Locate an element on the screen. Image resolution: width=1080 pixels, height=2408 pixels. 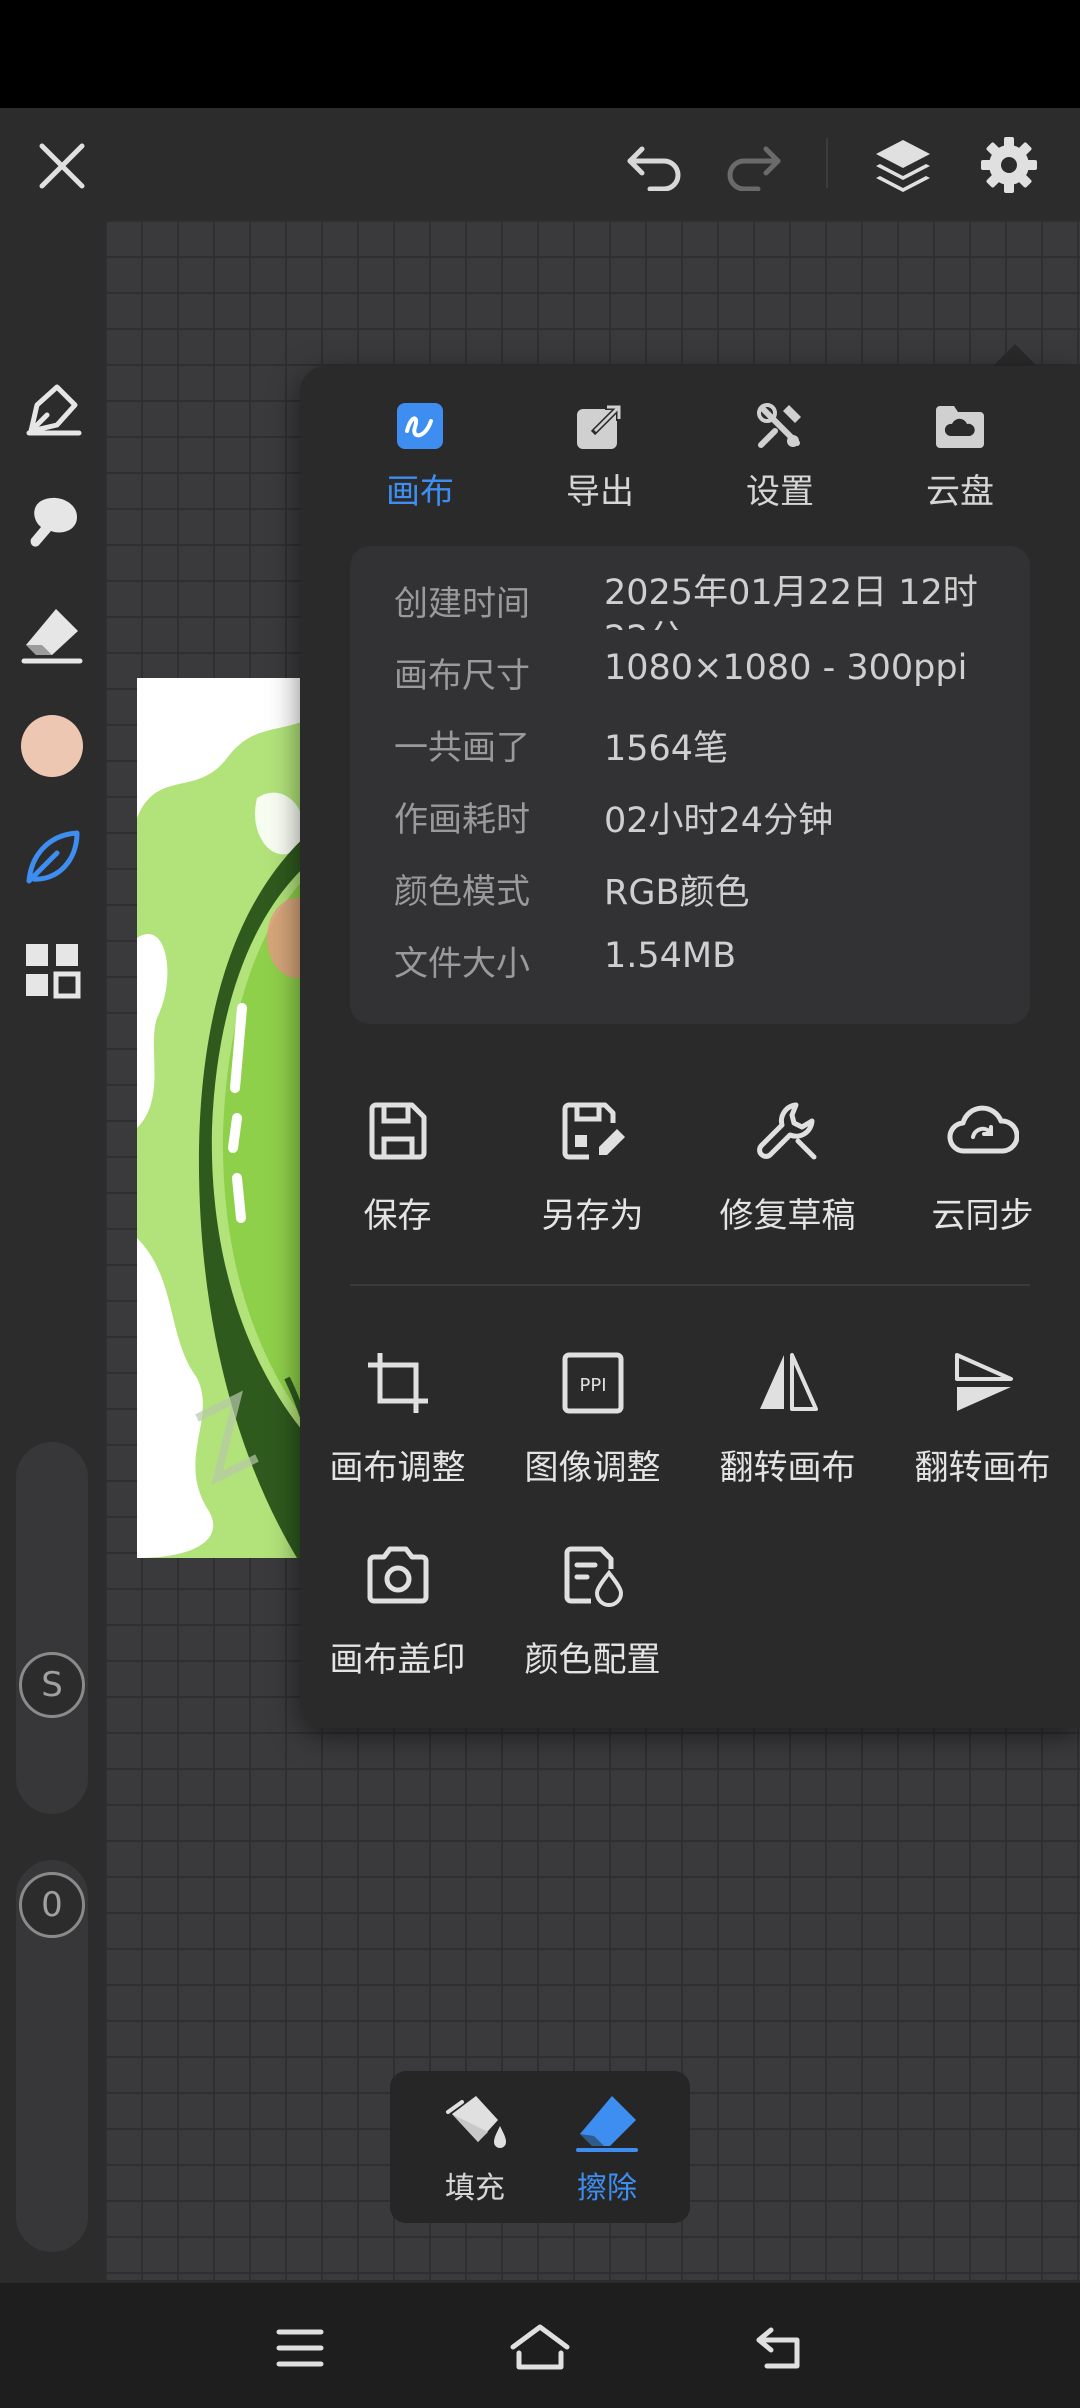
menu-icon is located at coordinates (300, 2348).